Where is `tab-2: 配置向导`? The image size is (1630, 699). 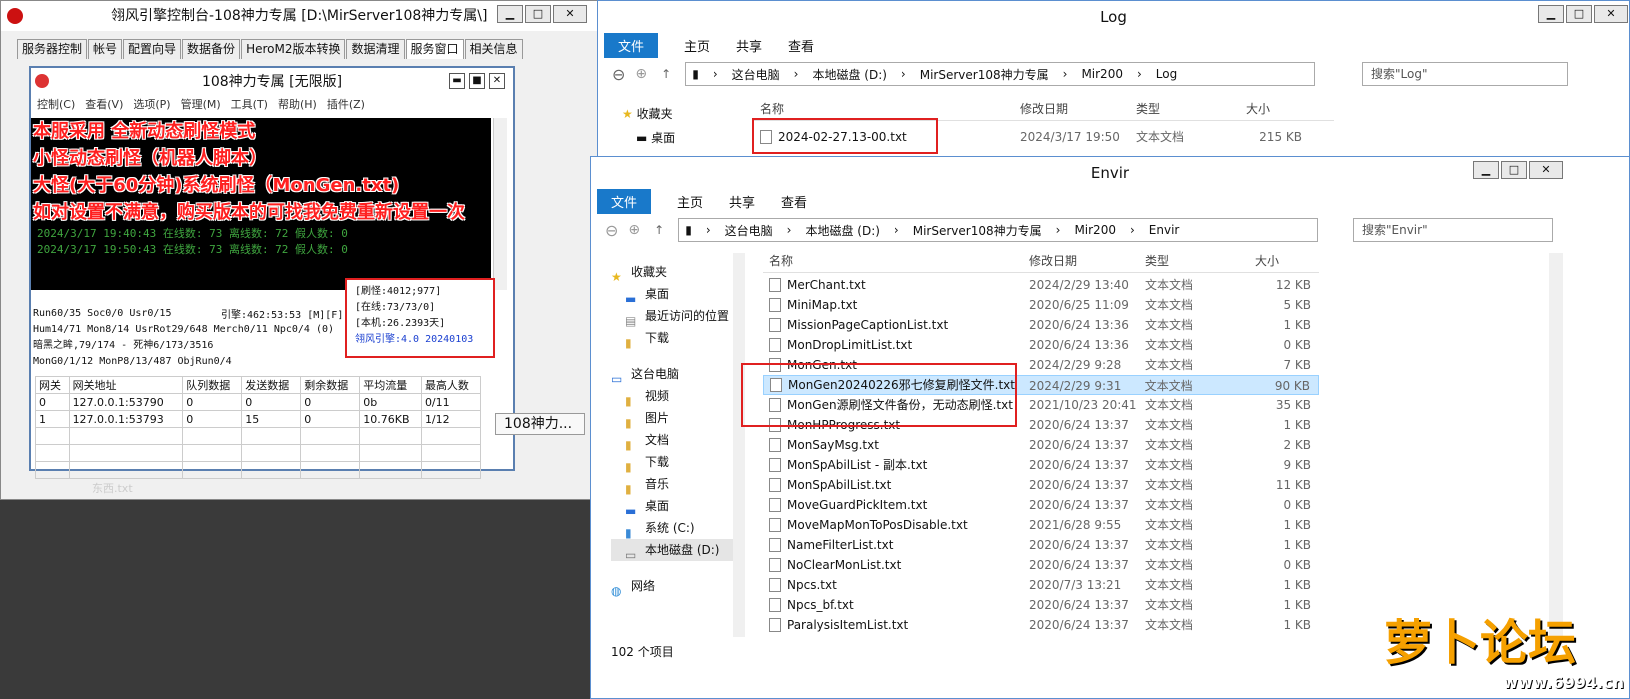
tab-2: 配置向导 is located at coordinates (152, 49).